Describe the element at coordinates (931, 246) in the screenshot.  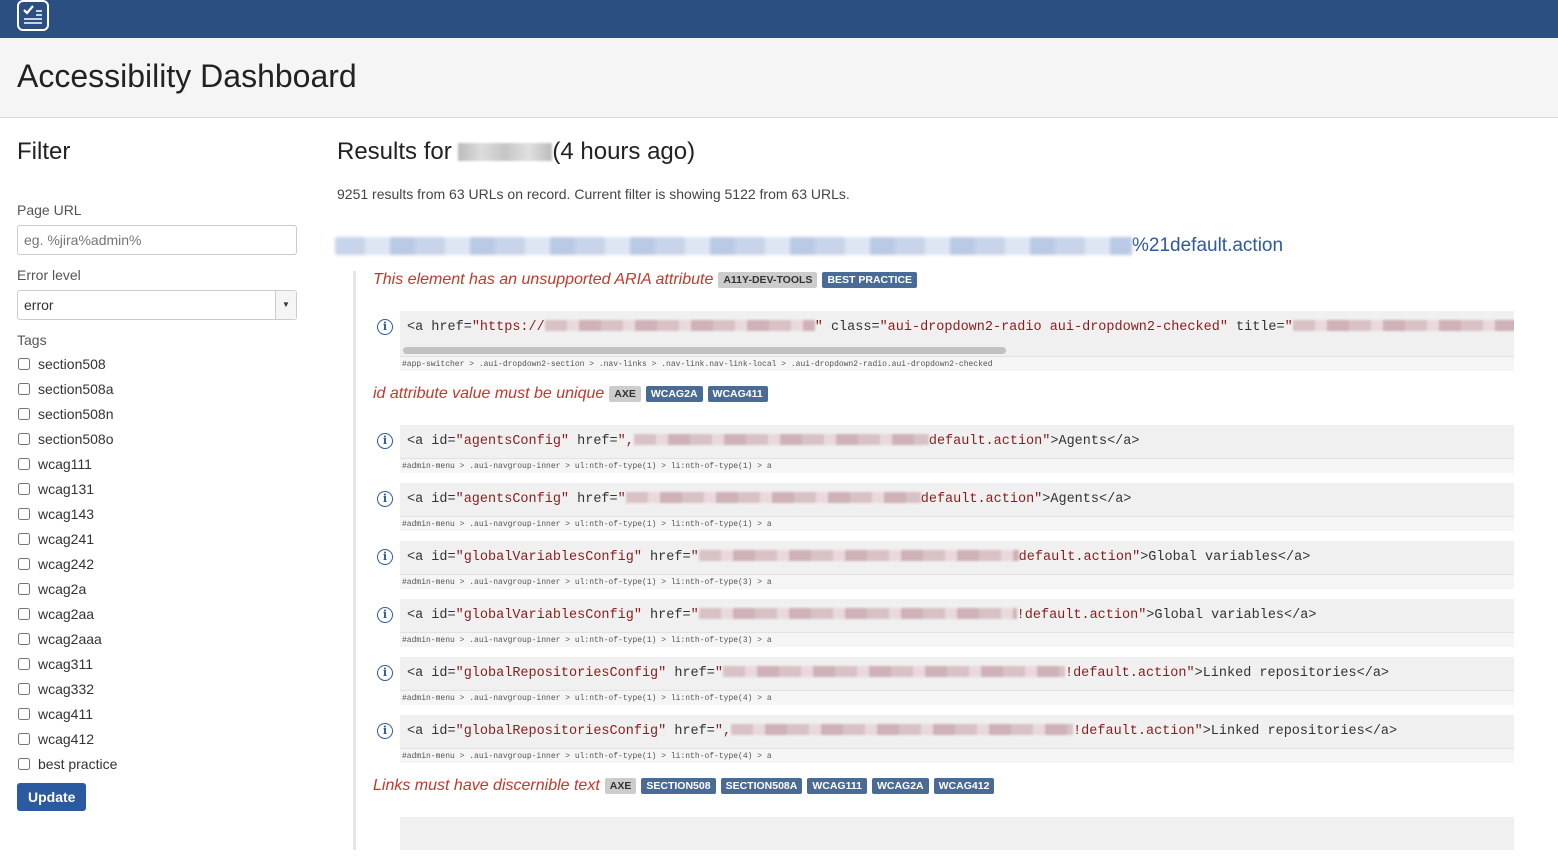
I see `page-url-link: %21default.action` at that location.